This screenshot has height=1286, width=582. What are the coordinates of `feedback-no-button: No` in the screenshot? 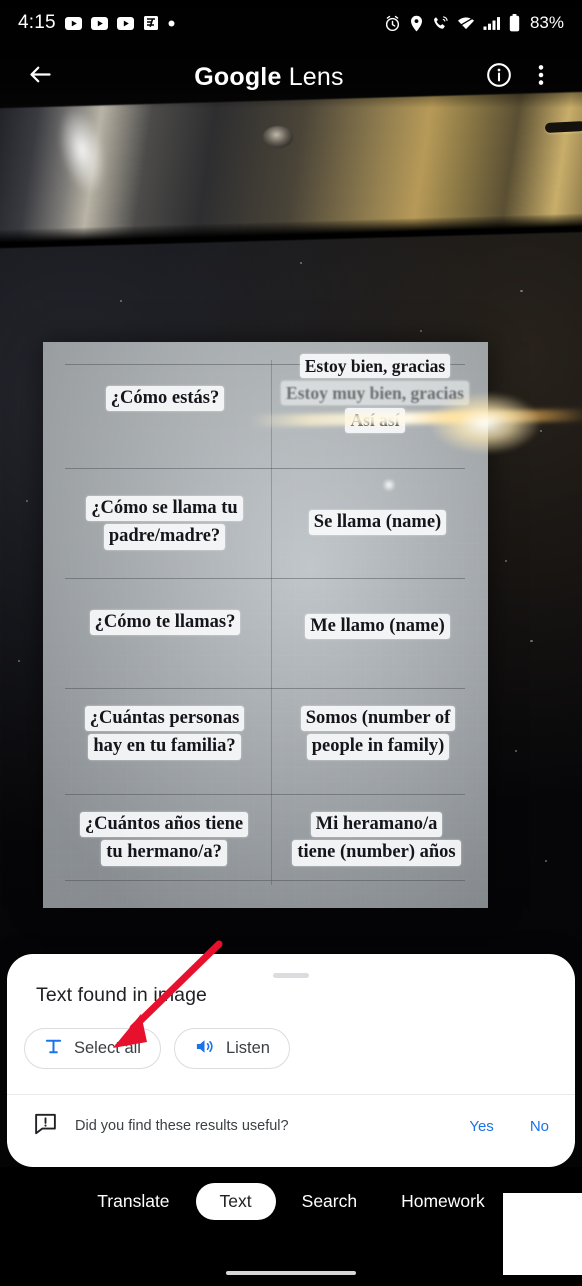 It's located at (539, 1126).